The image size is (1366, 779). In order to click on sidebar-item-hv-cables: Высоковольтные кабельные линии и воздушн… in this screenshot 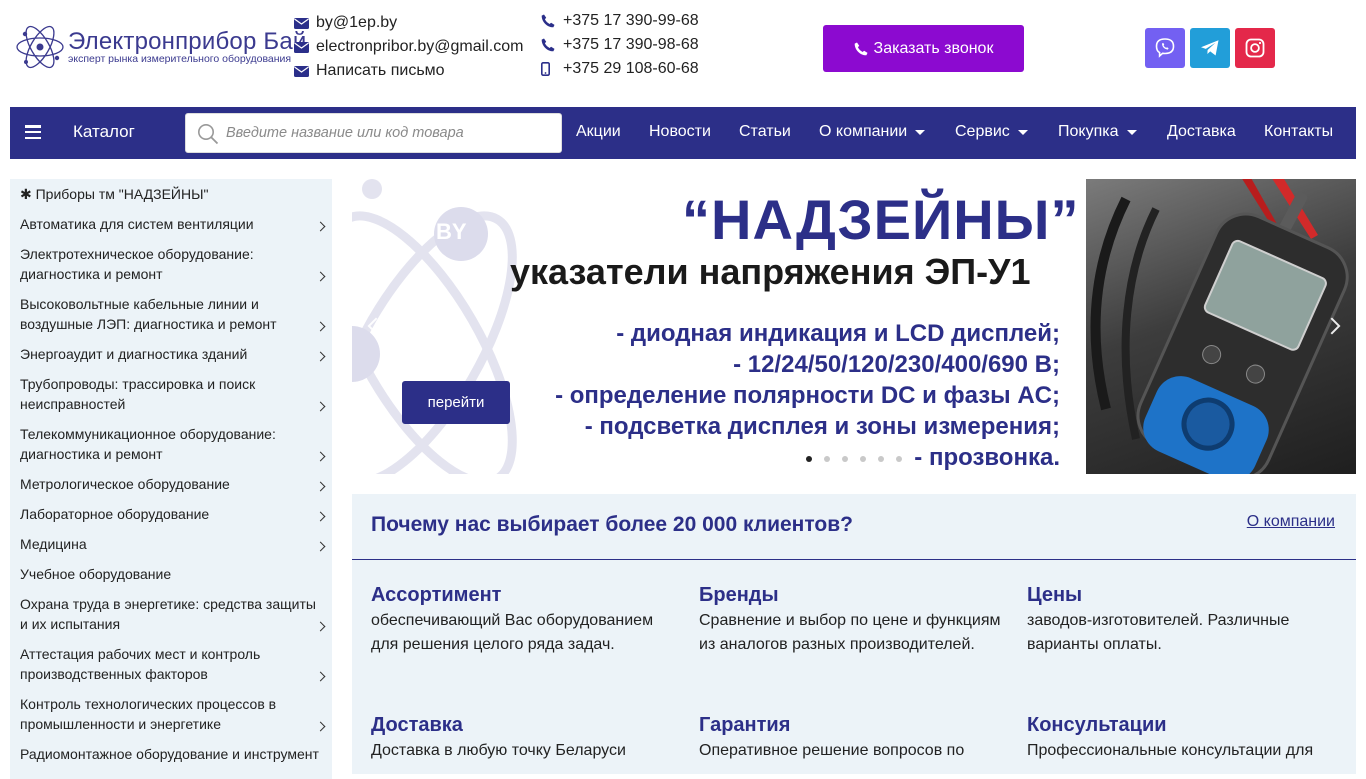, I will do `click(173, 314)`.